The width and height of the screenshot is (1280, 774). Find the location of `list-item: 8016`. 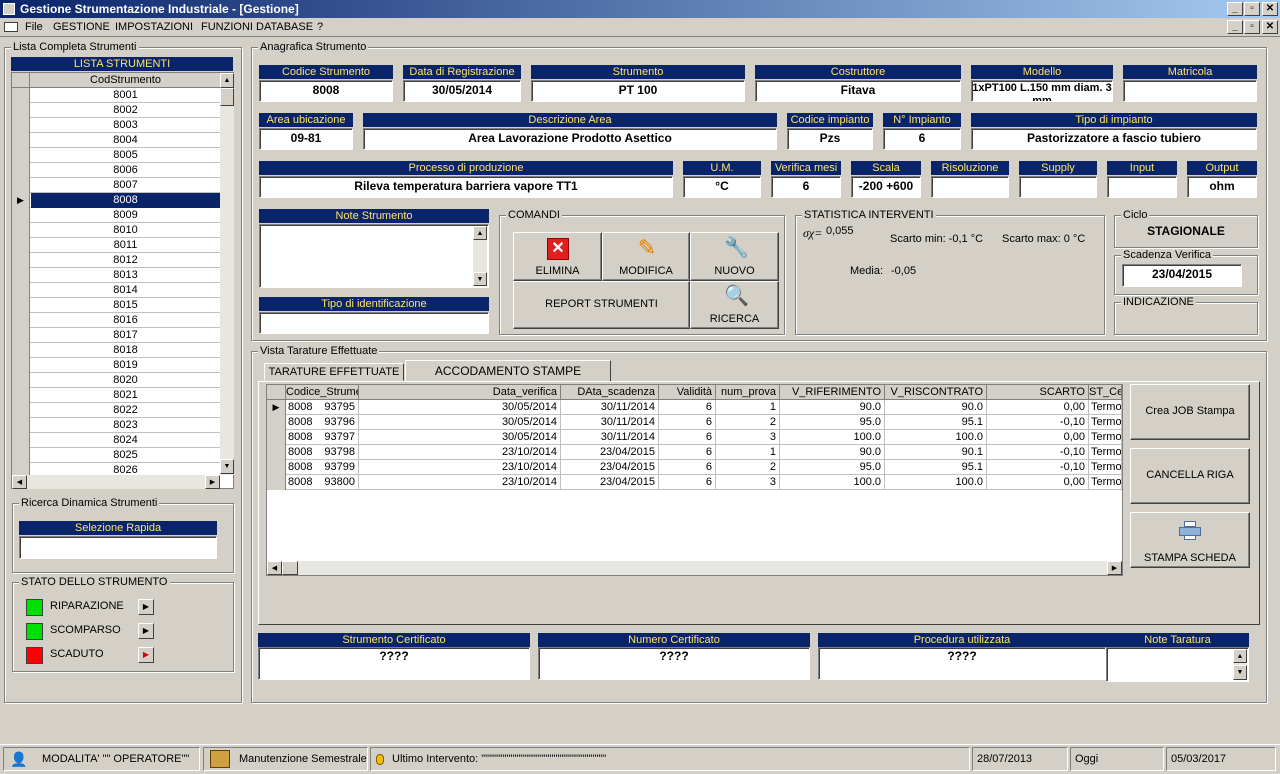

list-item: 8016 is located at coordinates (116, 320).